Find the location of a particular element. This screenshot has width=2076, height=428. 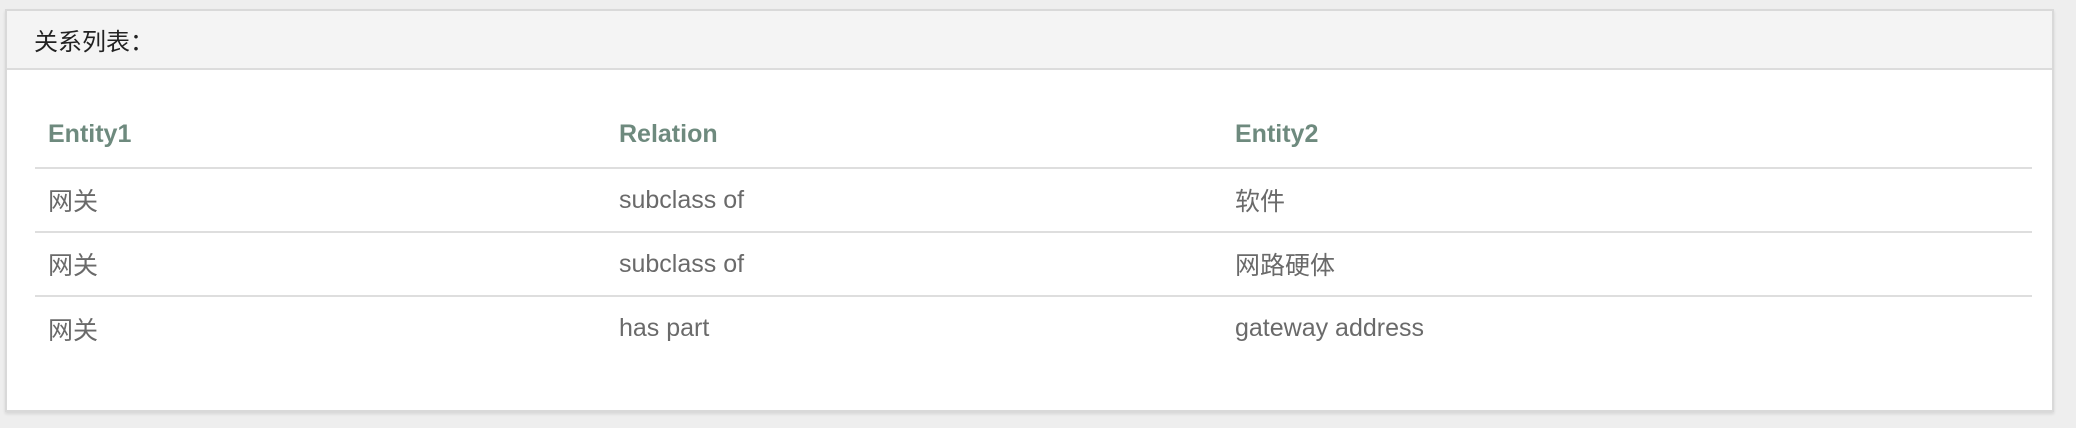

column-header-relation: Relation is located at coordinates (914, 135).